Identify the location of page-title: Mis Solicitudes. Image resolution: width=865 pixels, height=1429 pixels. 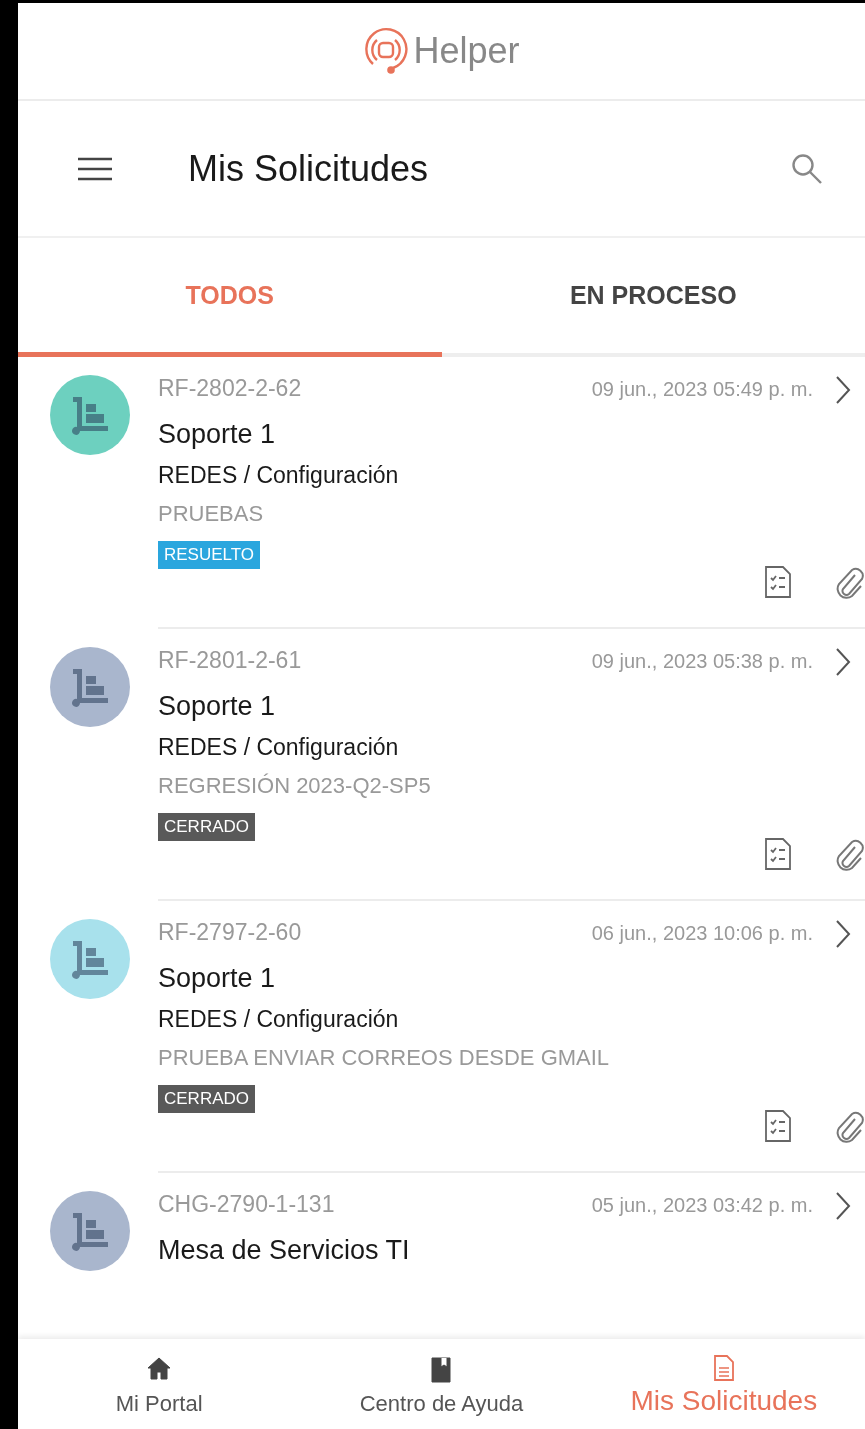
(309, 168).